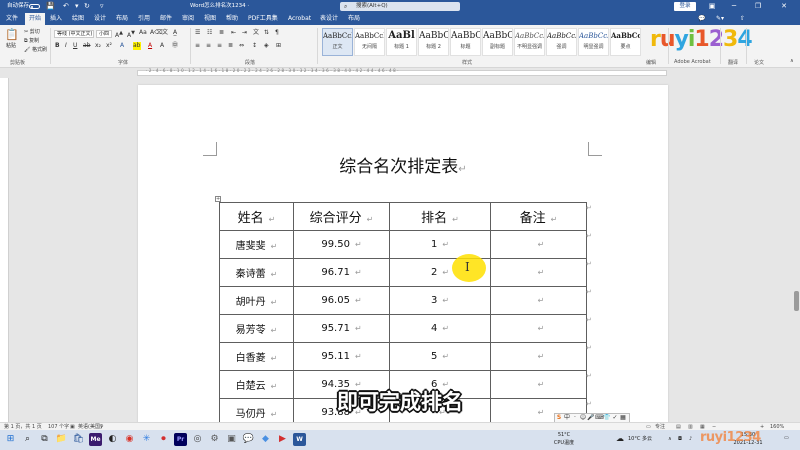 This screenshot has width=800, height=450. I want to click on shading-icon: ◈, so click(266, 46).